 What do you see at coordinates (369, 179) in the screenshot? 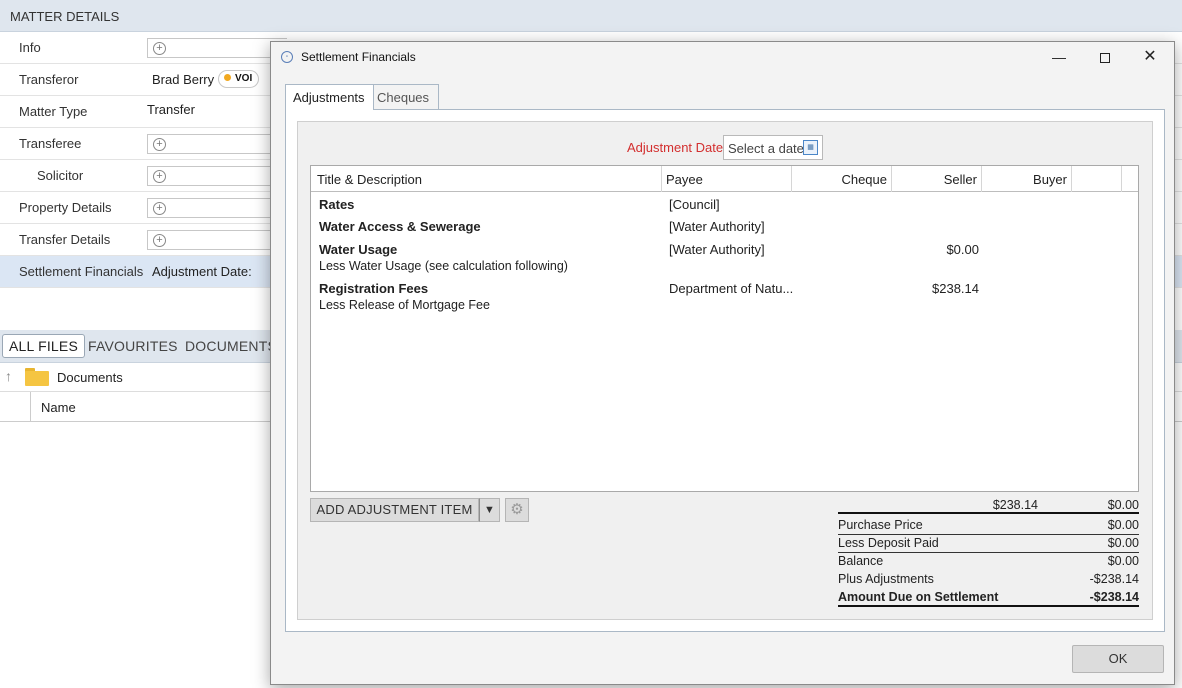
I see `col-title-description: Title & Description` at bounding box center [369, 179].